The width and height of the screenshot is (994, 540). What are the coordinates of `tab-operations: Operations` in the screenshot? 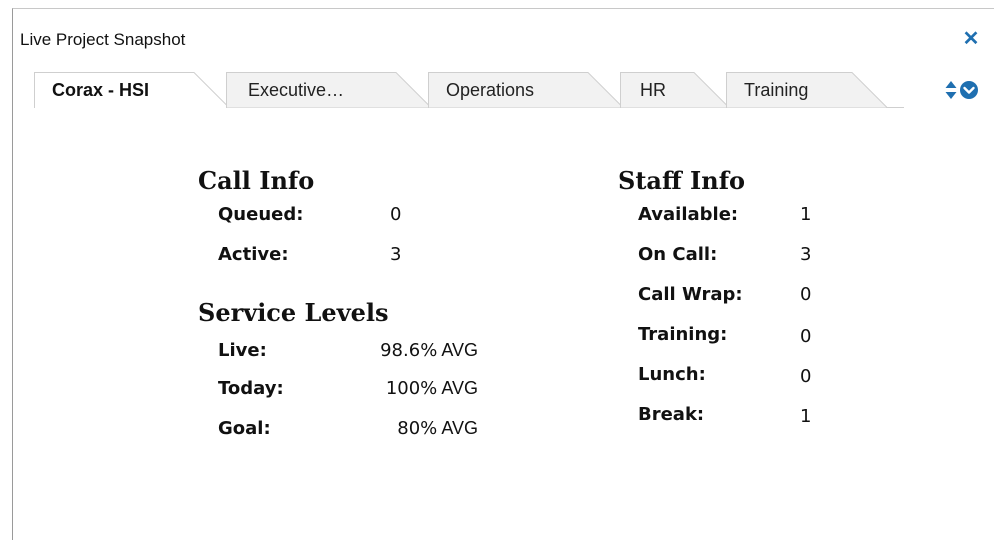 It's located at (526, 90).